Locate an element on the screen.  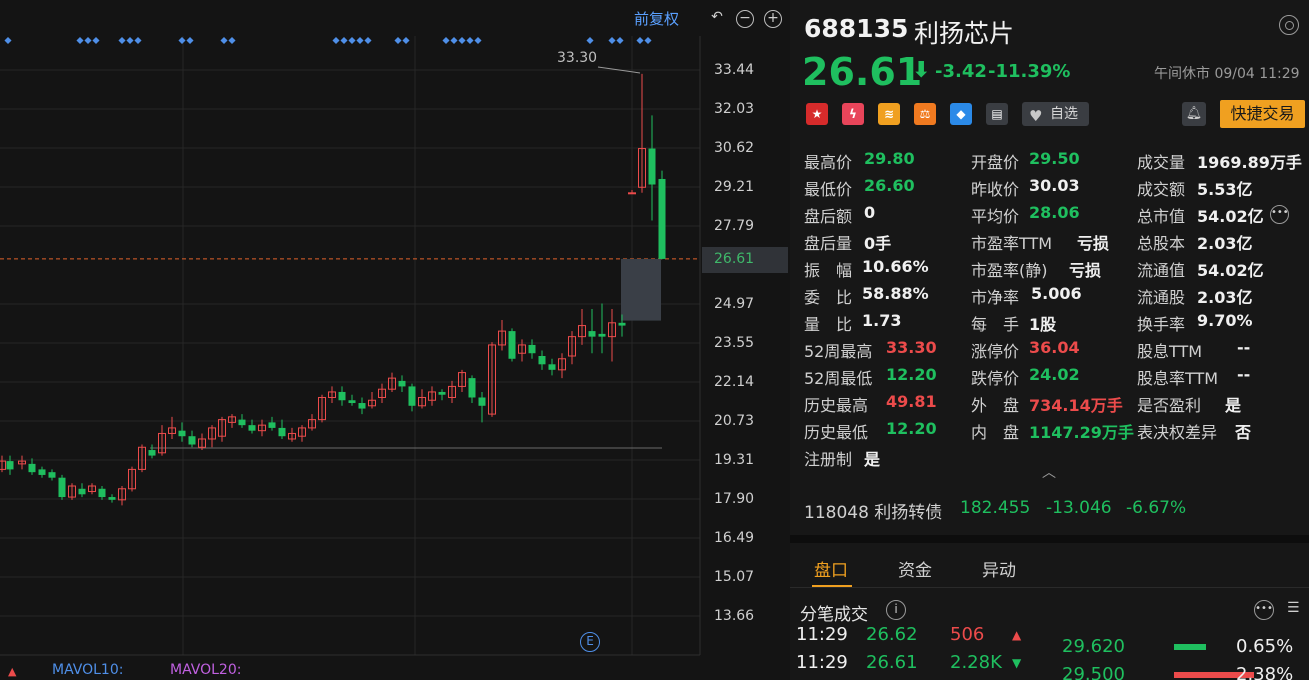
stat-label: 注册制 is located at coordinates (828, 459).